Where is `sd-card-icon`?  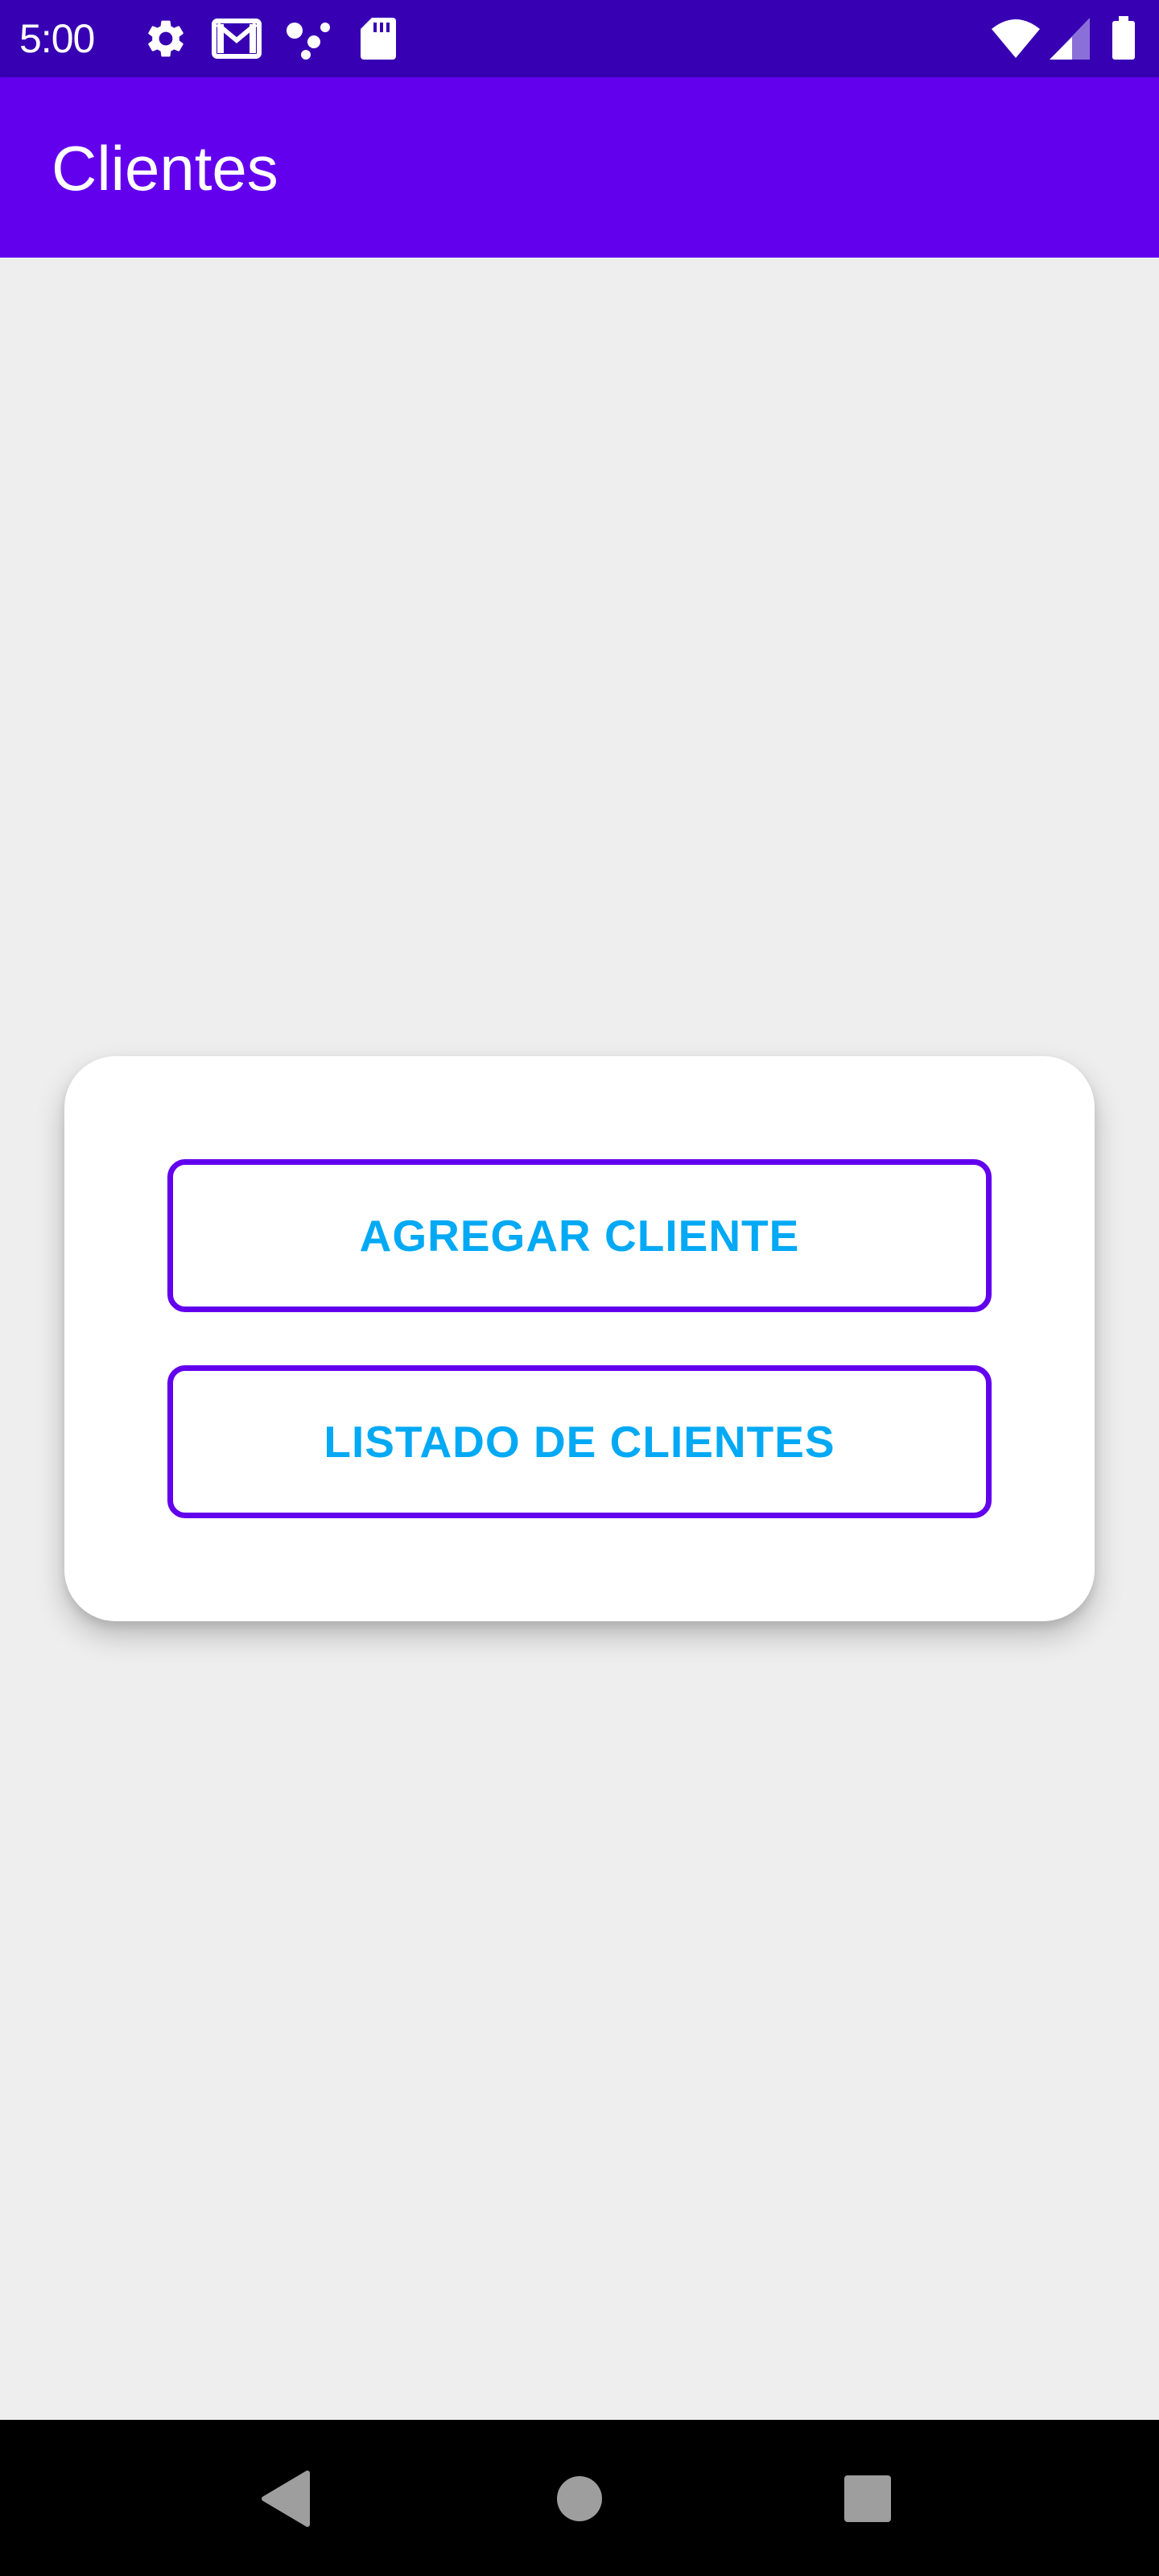 sd-card-icon is located at coordinates (378, 40).